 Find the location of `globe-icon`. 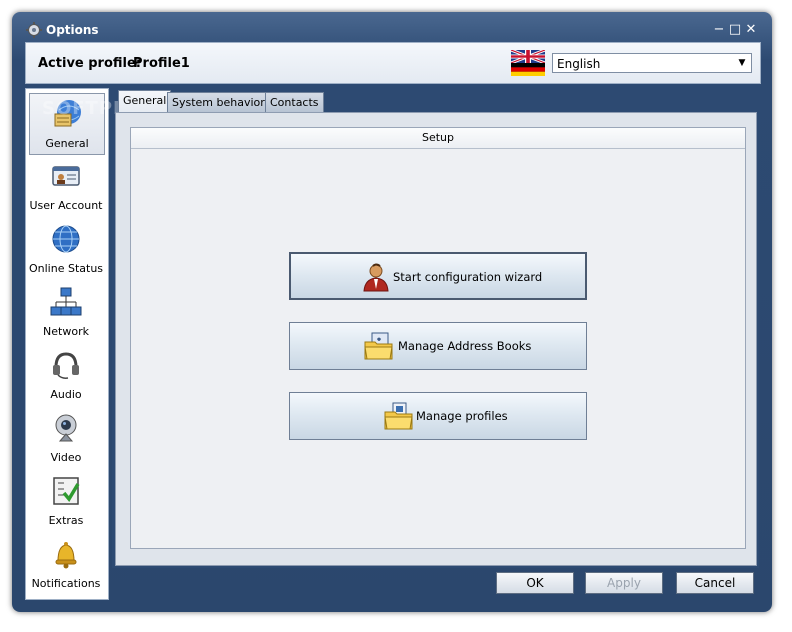

globe-icon is located at coordinates (66, 239).